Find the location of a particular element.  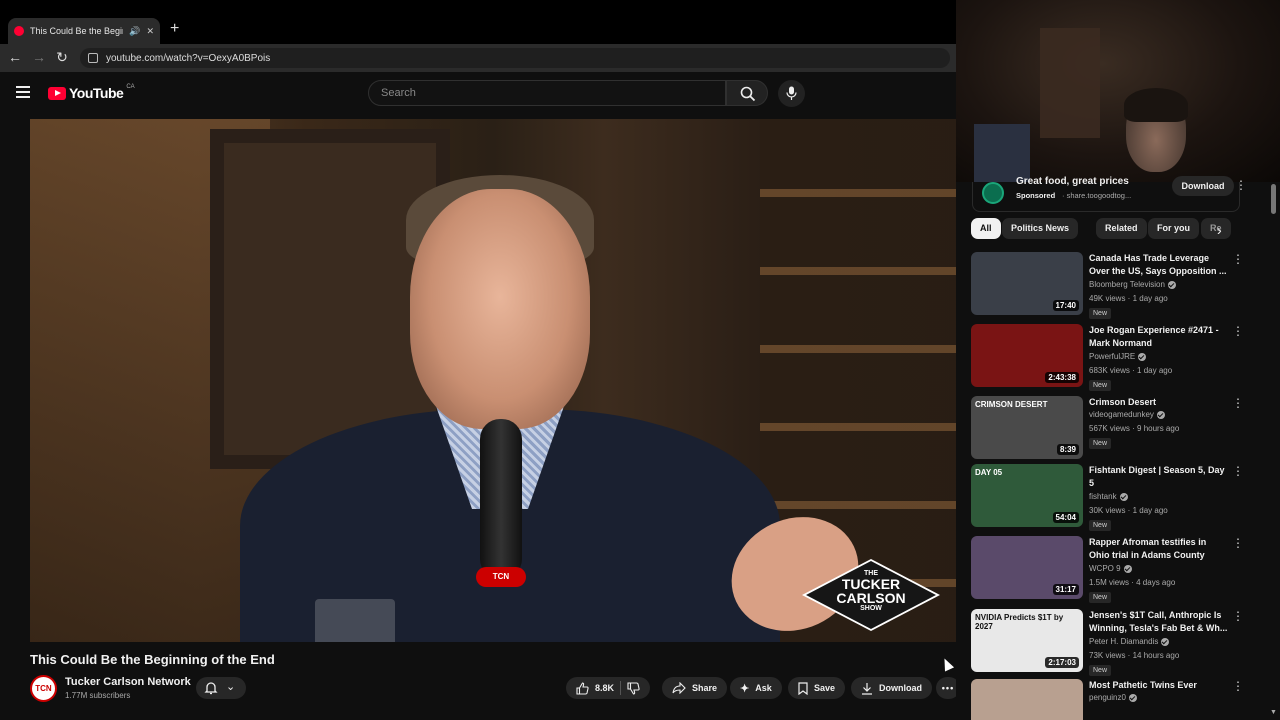

chip-politics-news: Politics News is located at coordinates (1040, 228).